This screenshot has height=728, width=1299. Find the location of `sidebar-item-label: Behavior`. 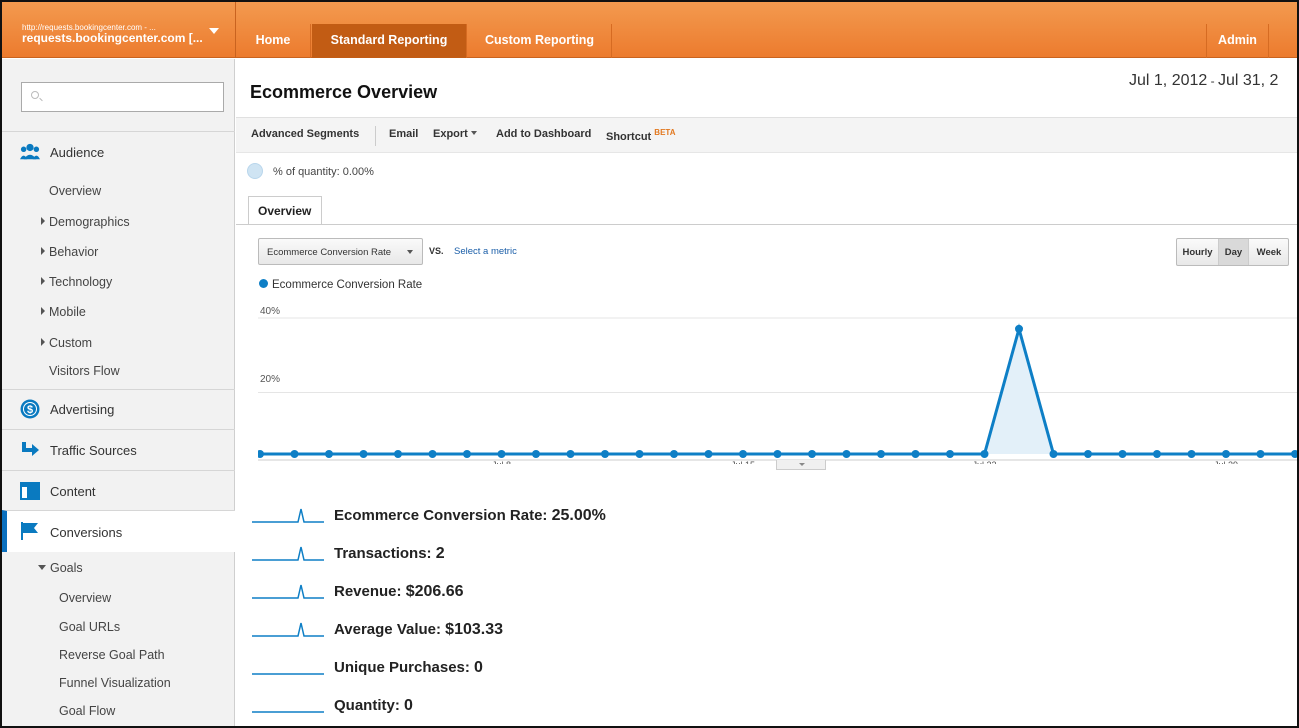

sidebar-item-label: Behavior is located at coordinates (74, 252).